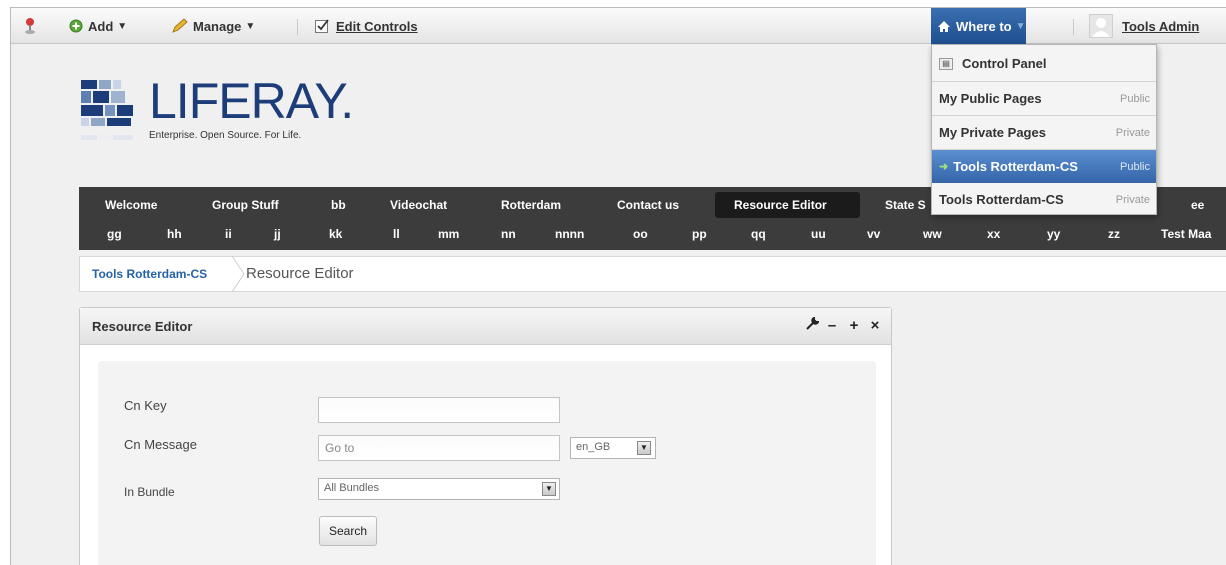  What do you see at coordinates (348, 531) in the screenshot?
I see `search-button: Search` at bounding box center [348, 531].